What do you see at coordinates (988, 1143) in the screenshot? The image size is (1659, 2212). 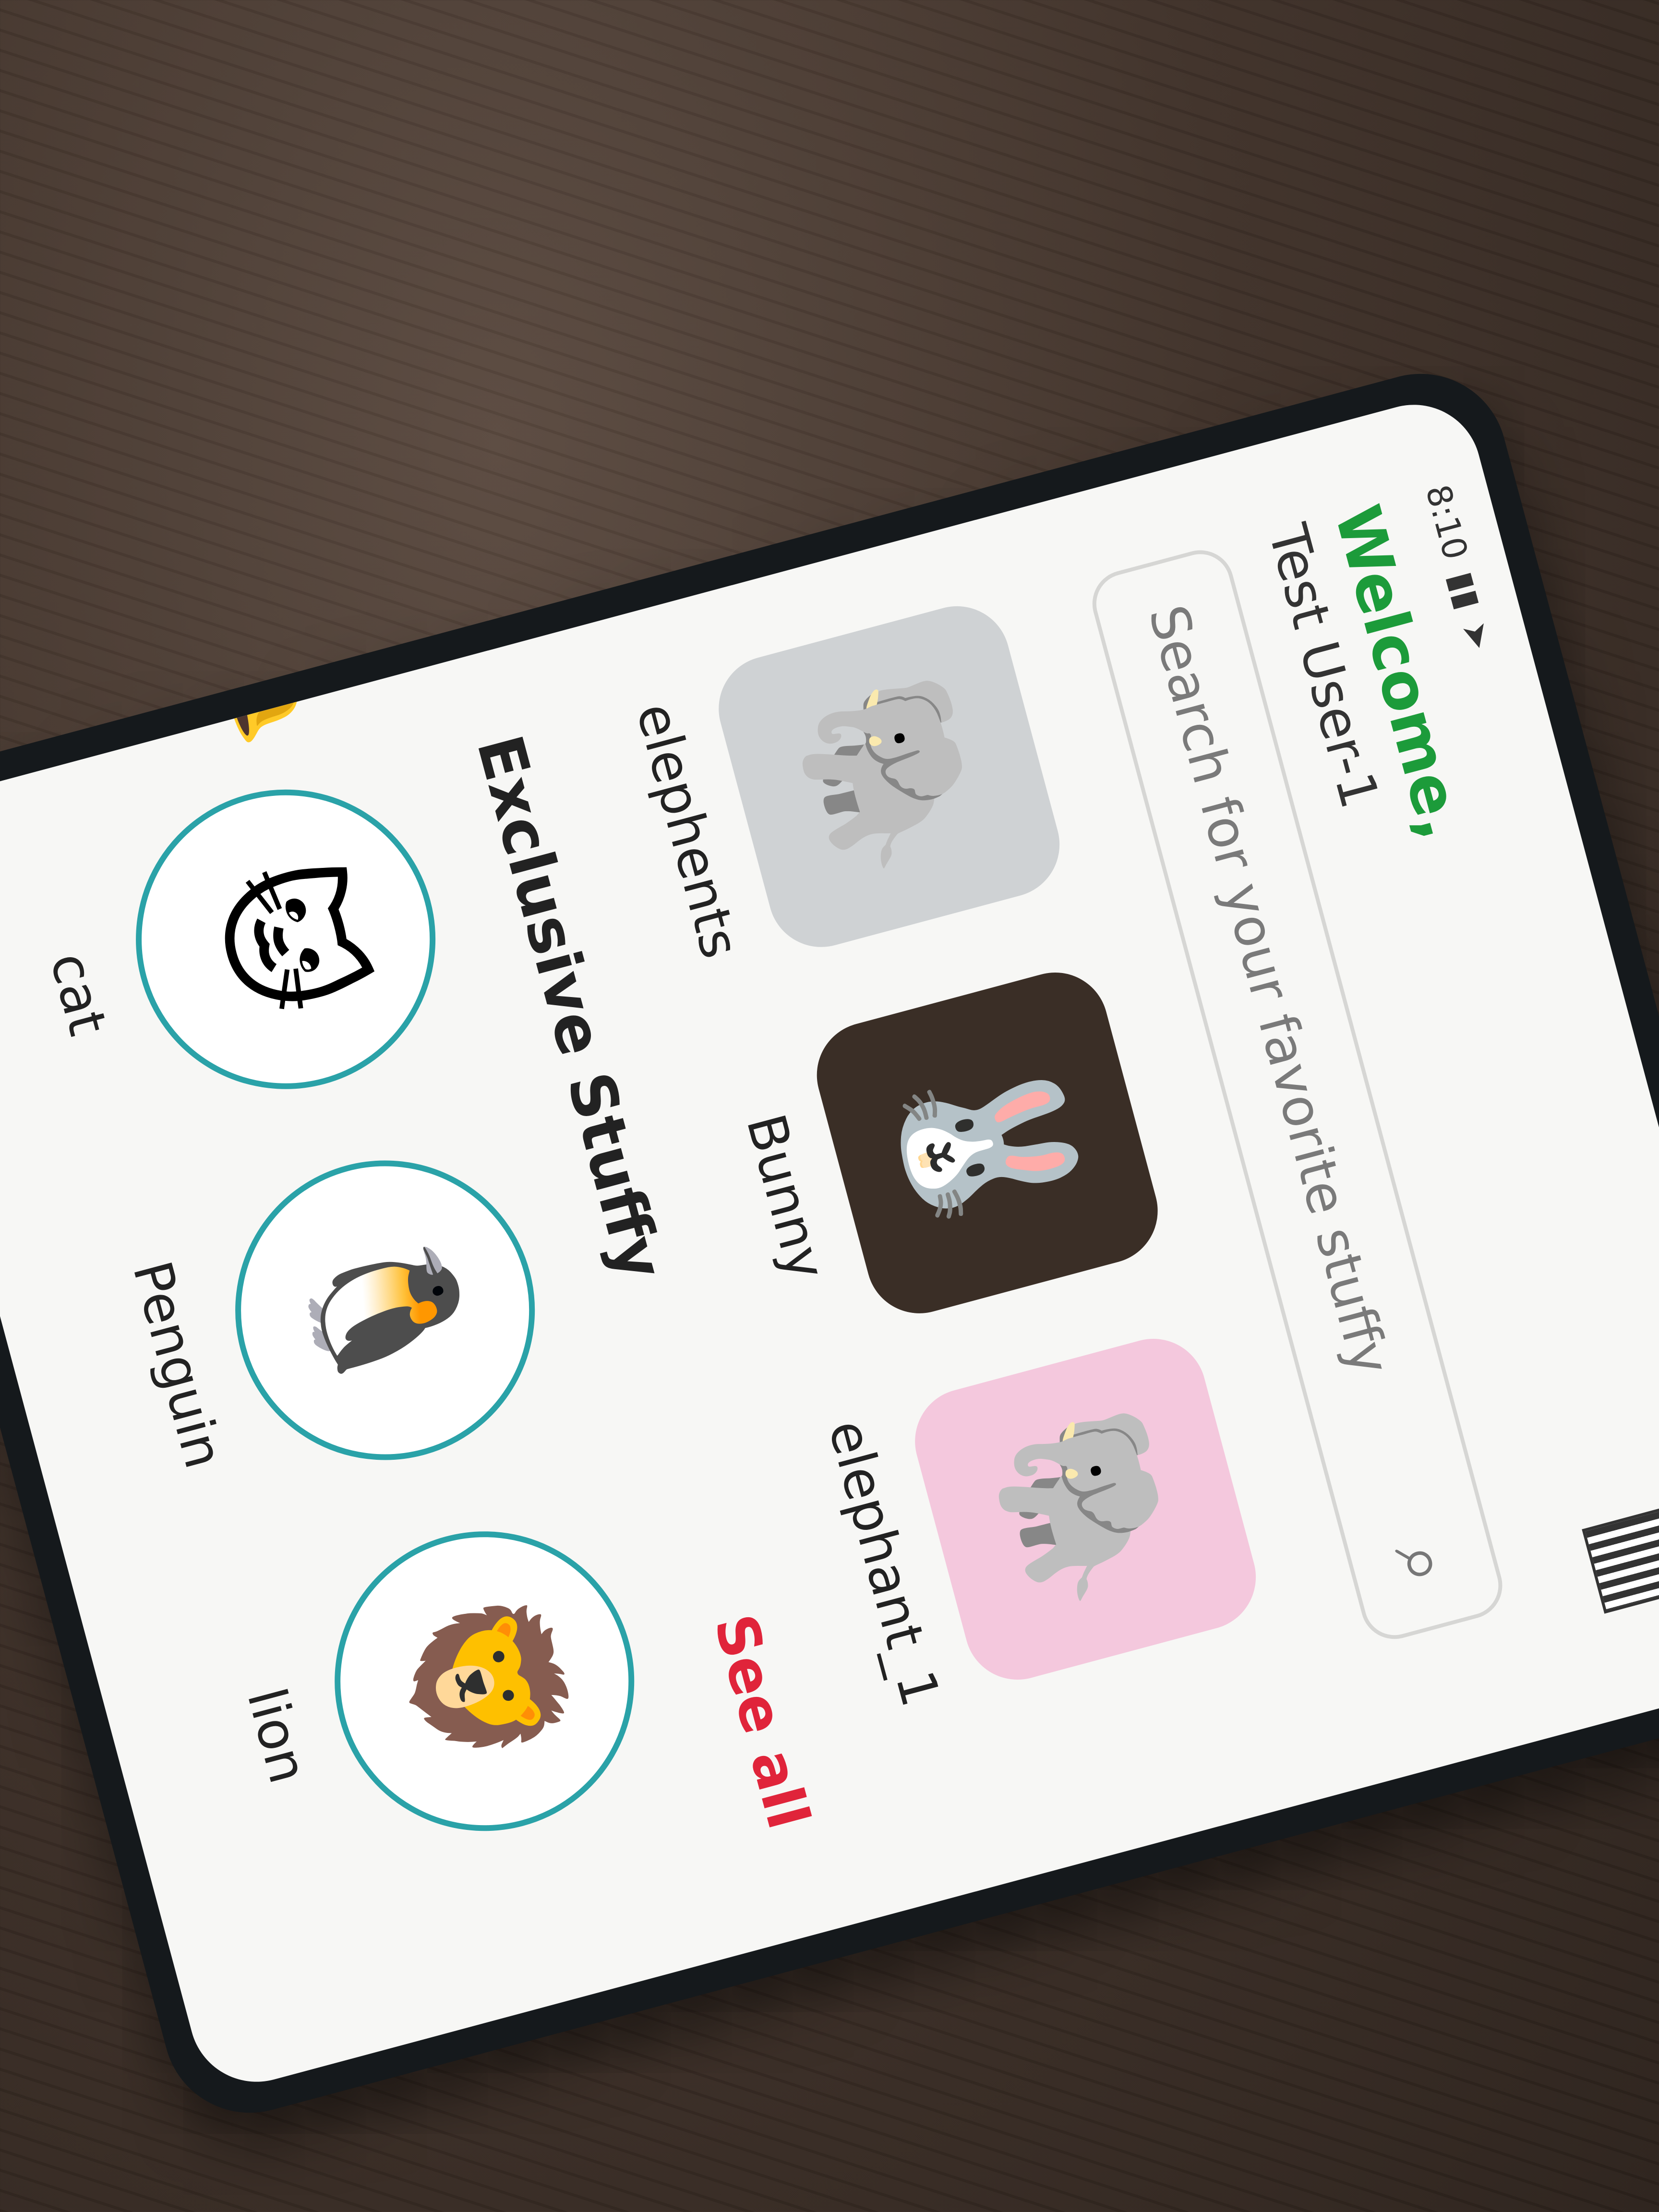 I see `bunny-plush-icon: 🐰` at bounding box center [988, 1143].